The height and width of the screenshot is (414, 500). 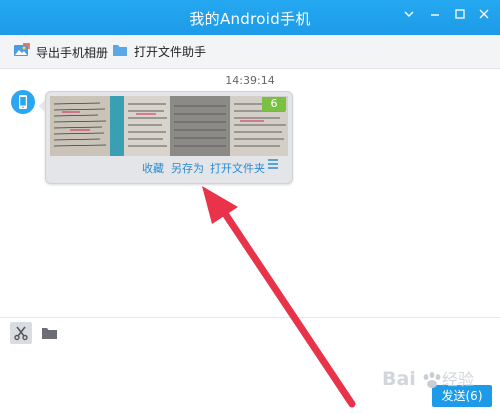 I want to click on window-title: 我的Android手机, so click(x=250, y=19).